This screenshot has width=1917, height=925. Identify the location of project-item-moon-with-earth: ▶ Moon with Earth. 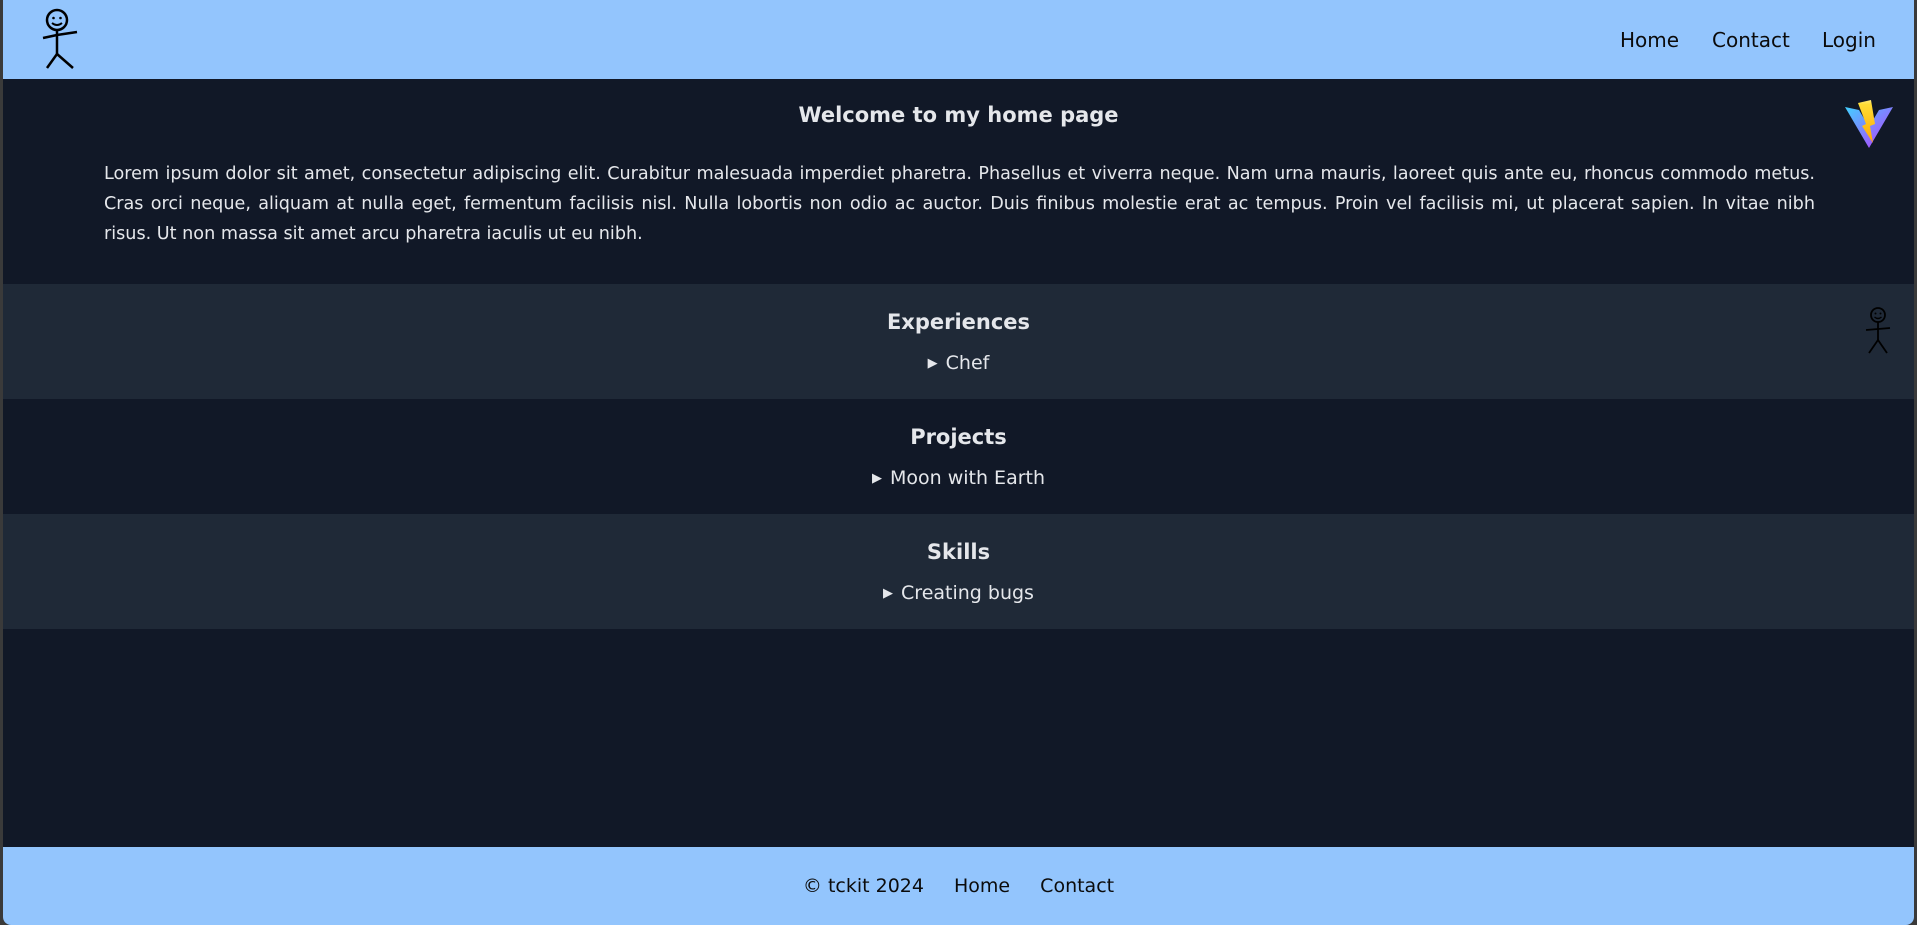
(958, 478).